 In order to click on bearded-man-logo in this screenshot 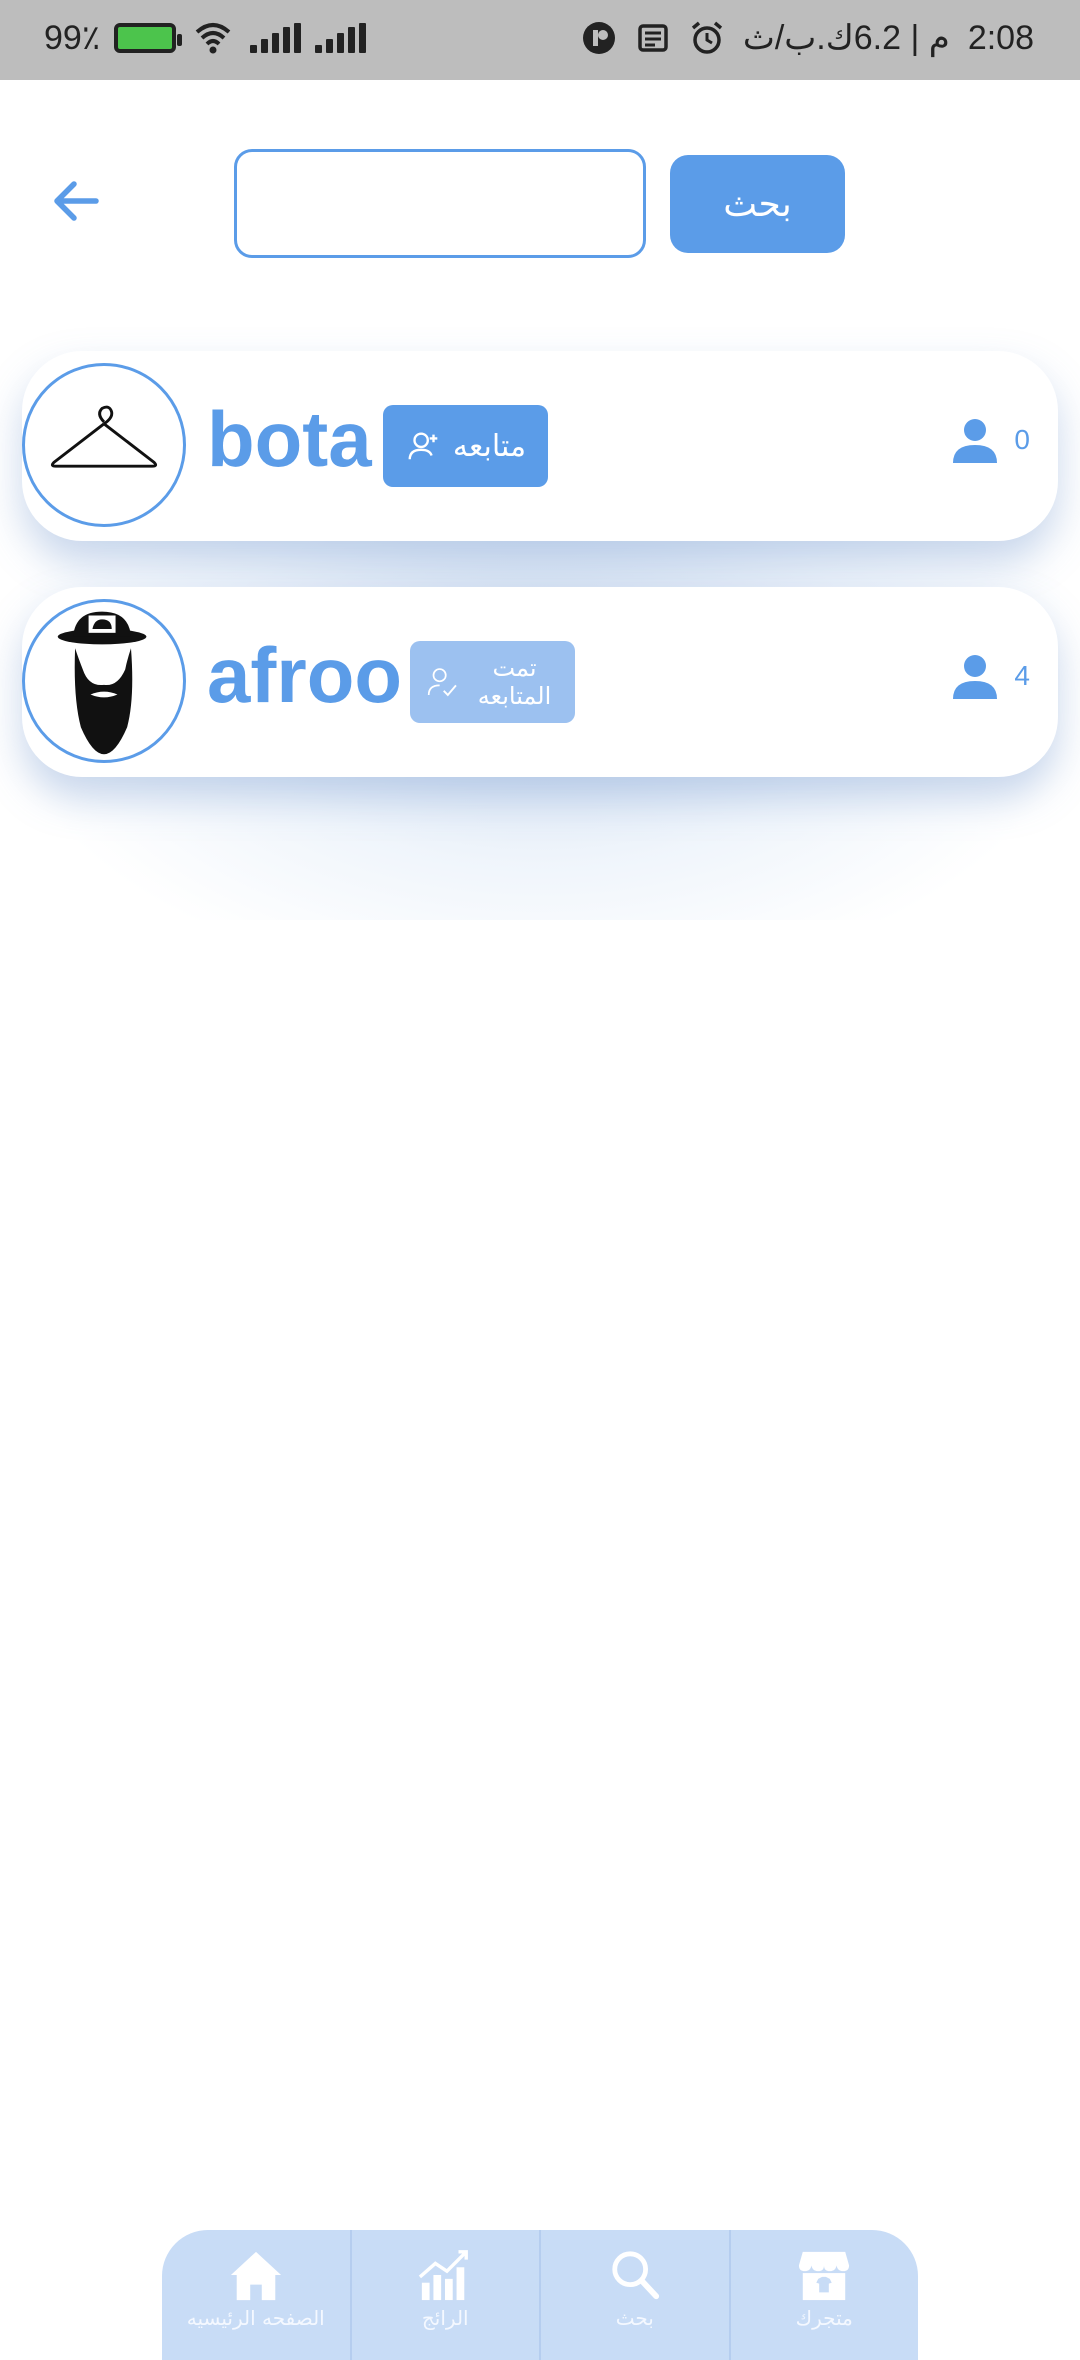, I will do `click(102, 683)`.